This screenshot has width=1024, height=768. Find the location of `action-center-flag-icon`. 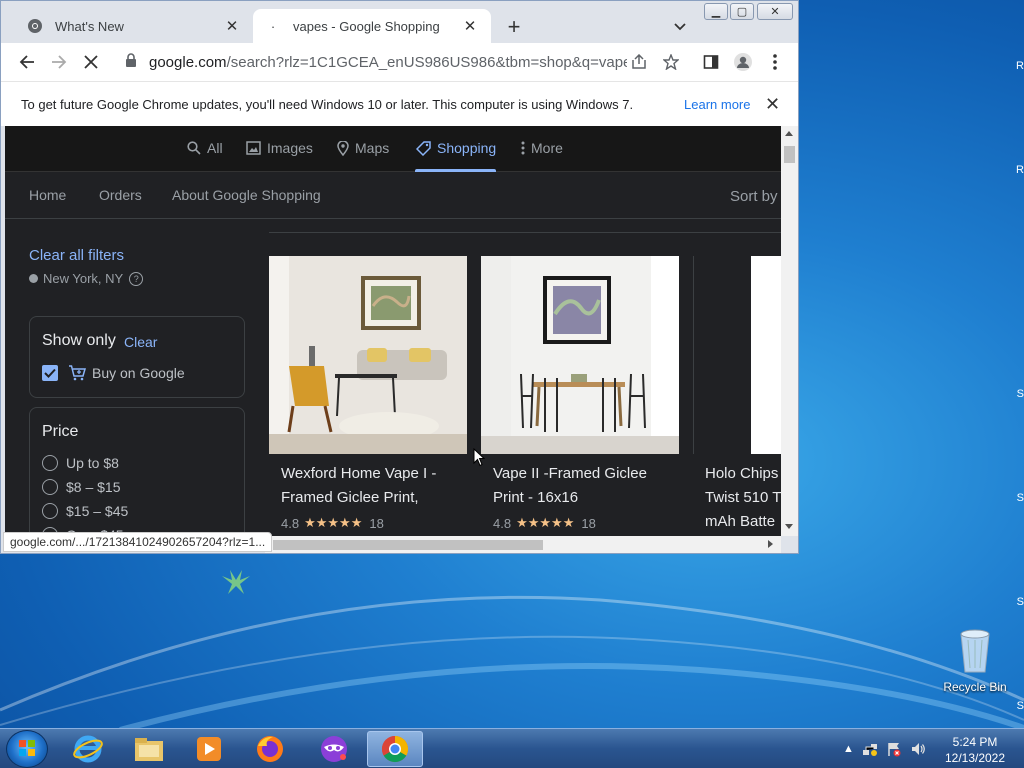

action-center-flag-icon is located at coordinates (894, 749).